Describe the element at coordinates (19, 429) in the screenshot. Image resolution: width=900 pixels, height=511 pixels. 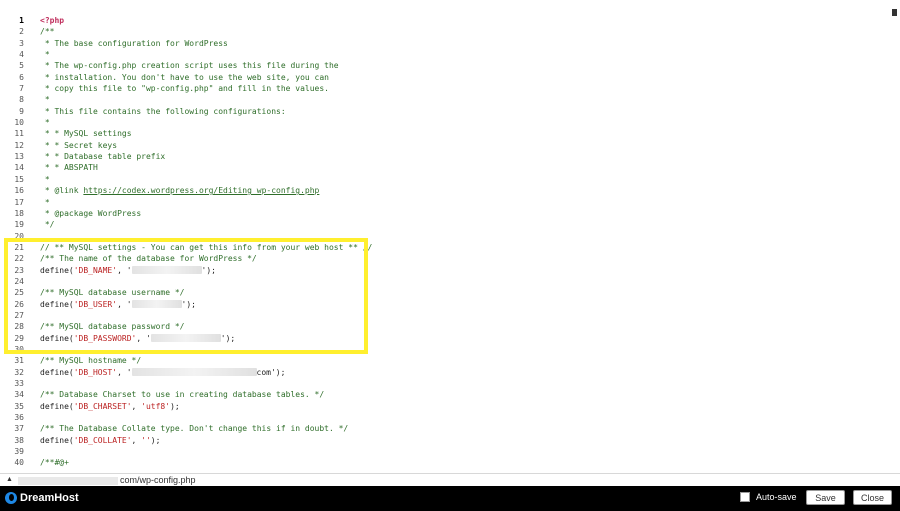
I see `line-number: 37` at that location.